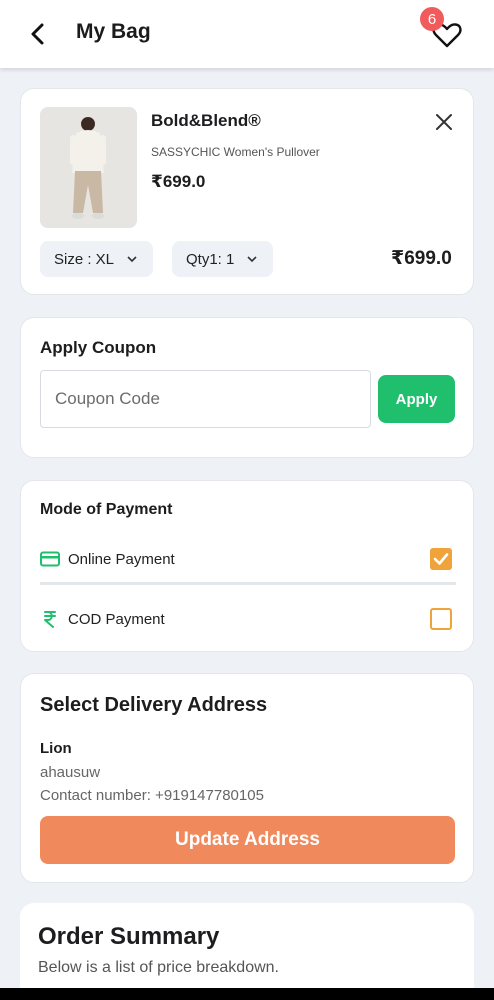 The image size is (494, 1000). Describe the element at coordinates (116, 619) in the screenshot. I see `payment-option-label: COD Payment` at that location.